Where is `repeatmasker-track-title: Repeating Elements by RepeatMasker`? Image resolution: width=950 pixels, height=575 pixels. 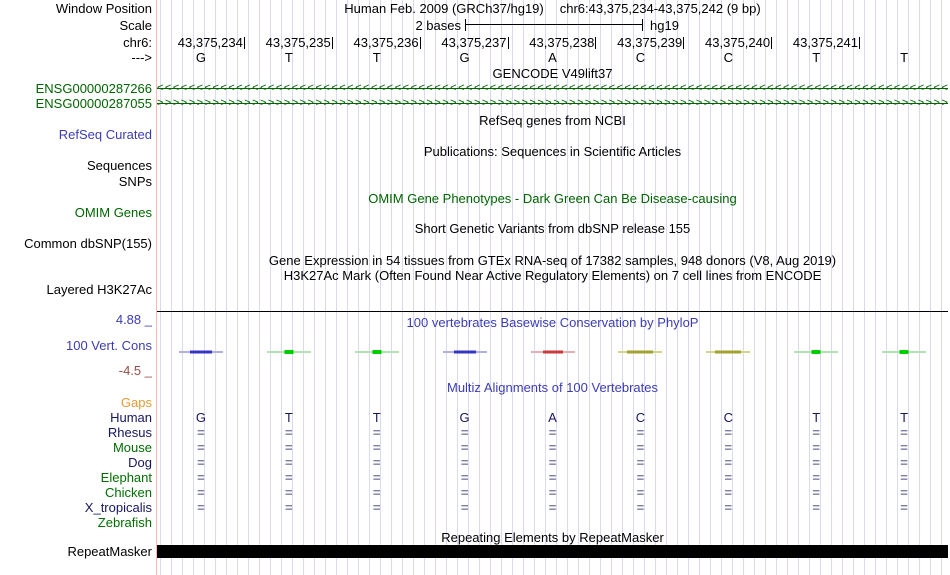
repeatmasker-track-title: Repeating Elements by RepeatMasker is located at coordinates (552, 537).